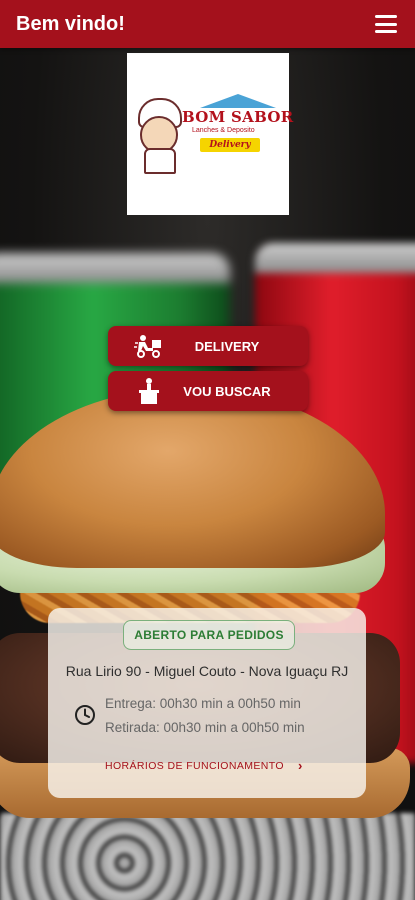 The image size is (415, 900). Describe the element at coordinates (223, 130) in the screenshot. I see `logo-subtitle: Lanches & Deposito` at that location.